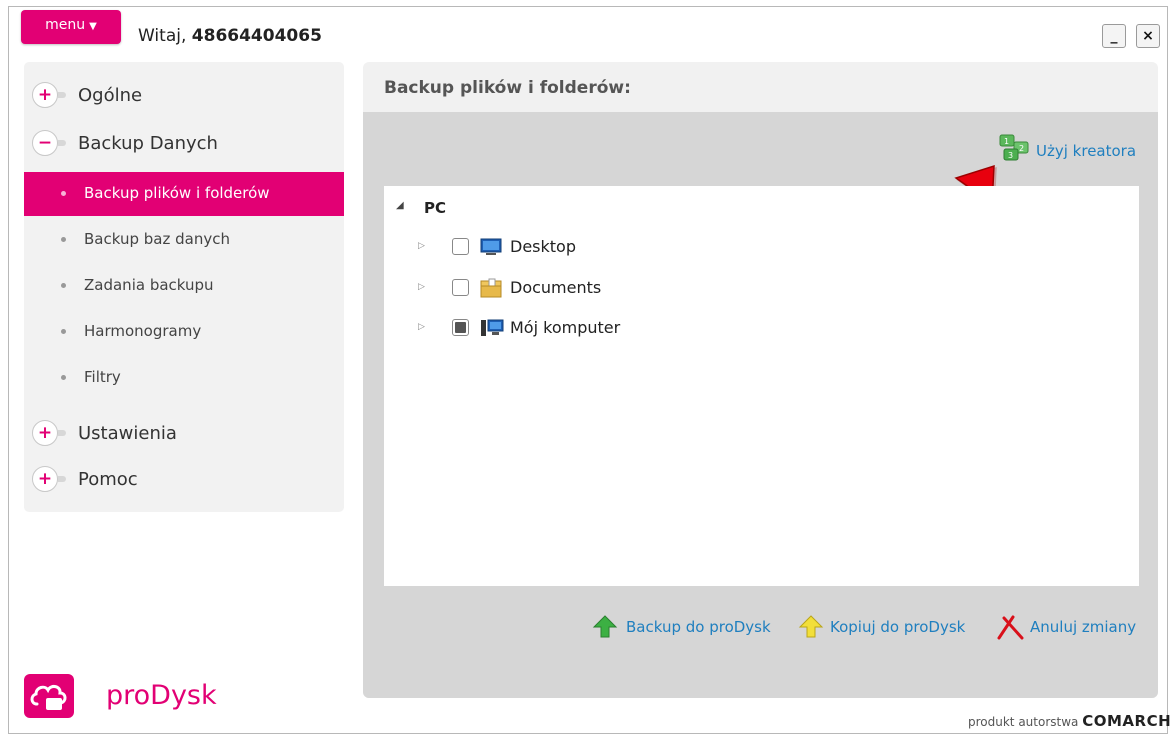  What do you see at coordinates (584, 248) in the screenshot?
I see `tree-node-desktop: ▷ Desktop` at bounding box center [584, 248].